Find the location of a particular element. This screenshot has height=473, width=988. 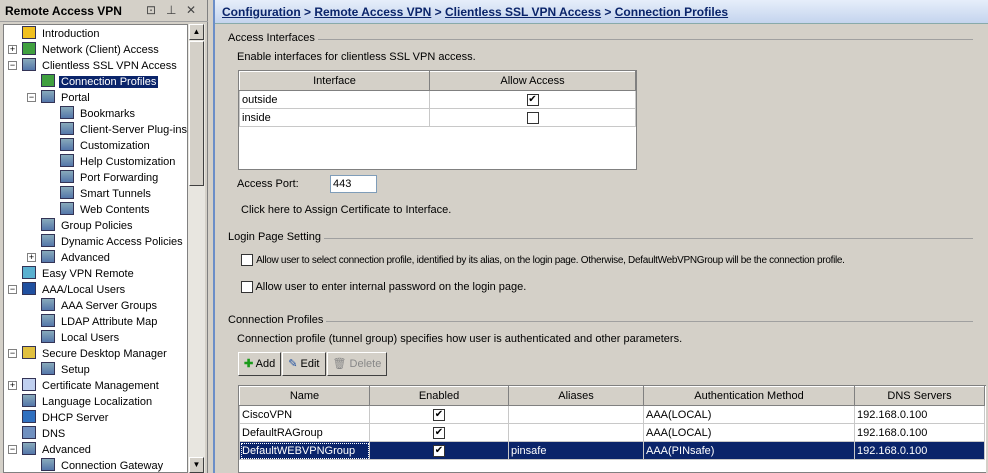

tree-item: Easy VPN Remote is located at coordinates (79, 274).